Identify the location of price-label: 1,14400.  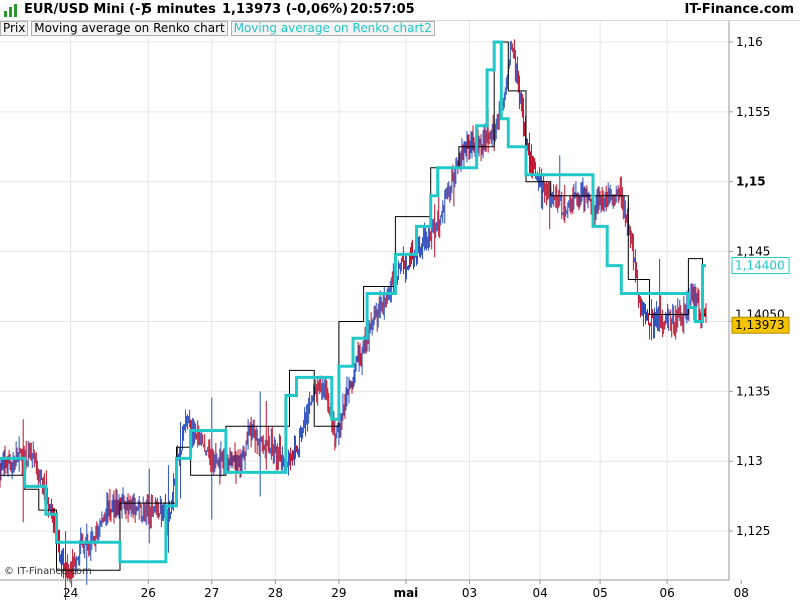
(760, 266).